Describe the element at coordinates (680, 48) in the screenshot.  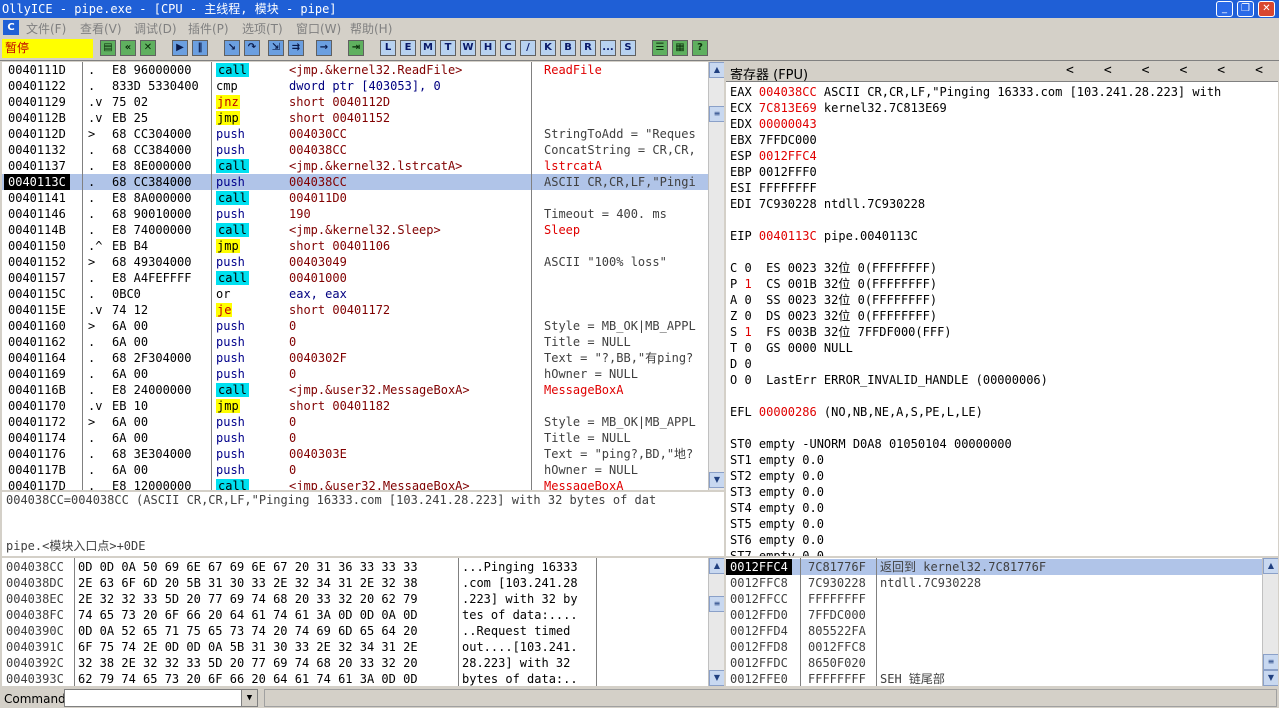
I see `grid-icon: ▦` at that location.